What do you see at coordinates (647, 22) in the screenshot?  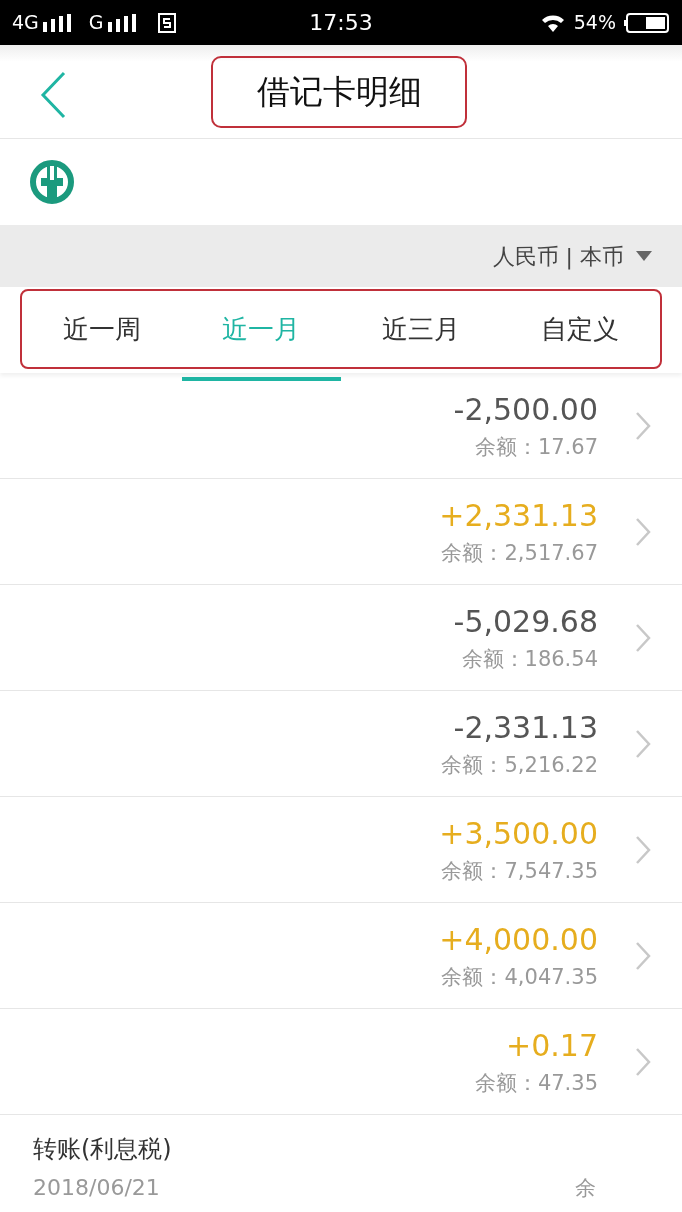 I see `battery-icon` at bounding box center [647, 22].